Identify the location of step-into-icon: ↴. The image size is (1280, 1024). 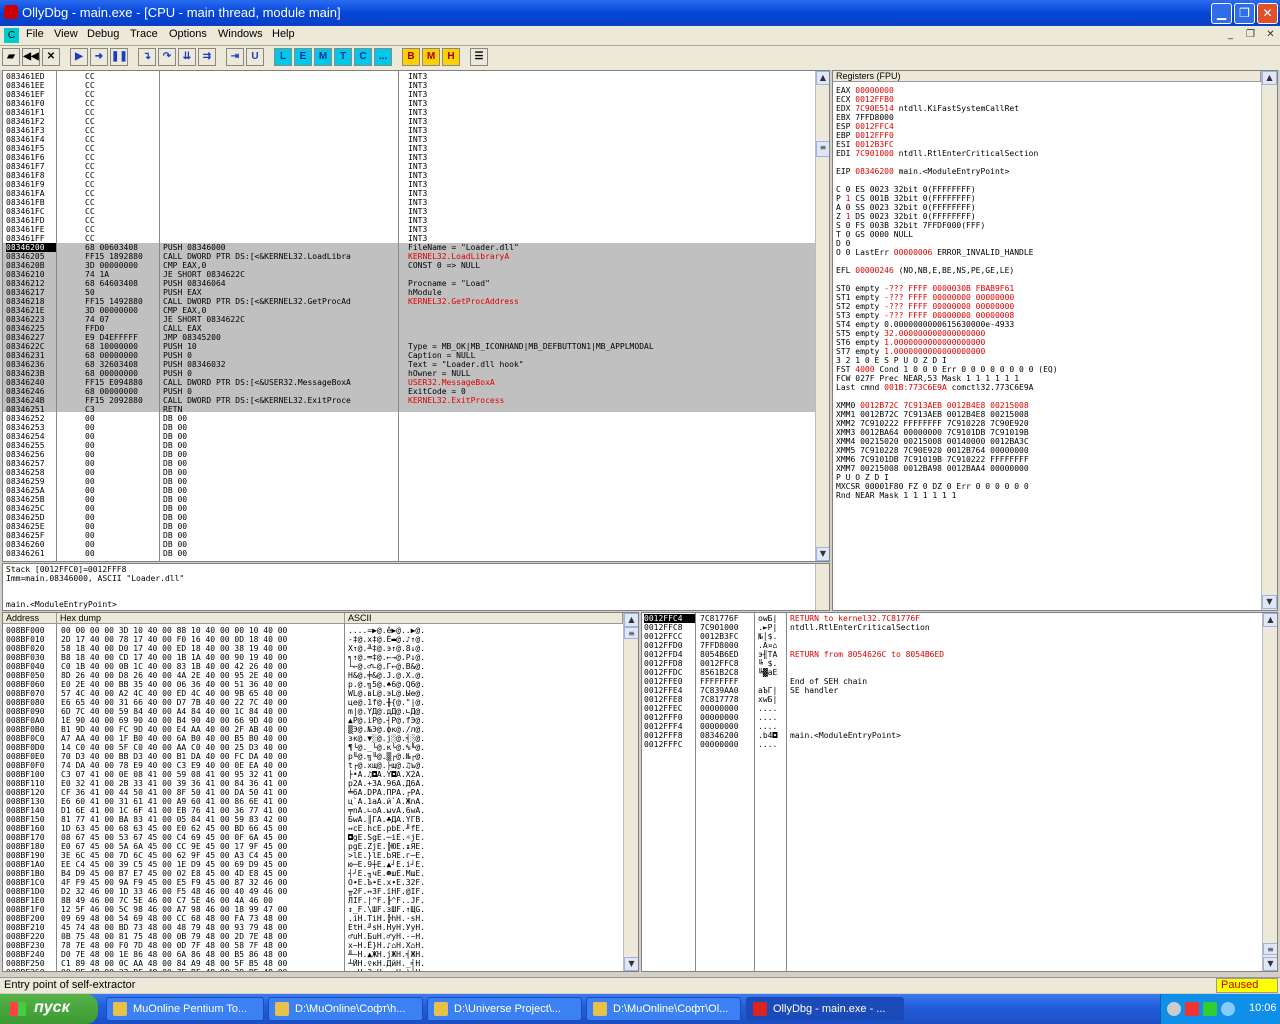
(147, 57).